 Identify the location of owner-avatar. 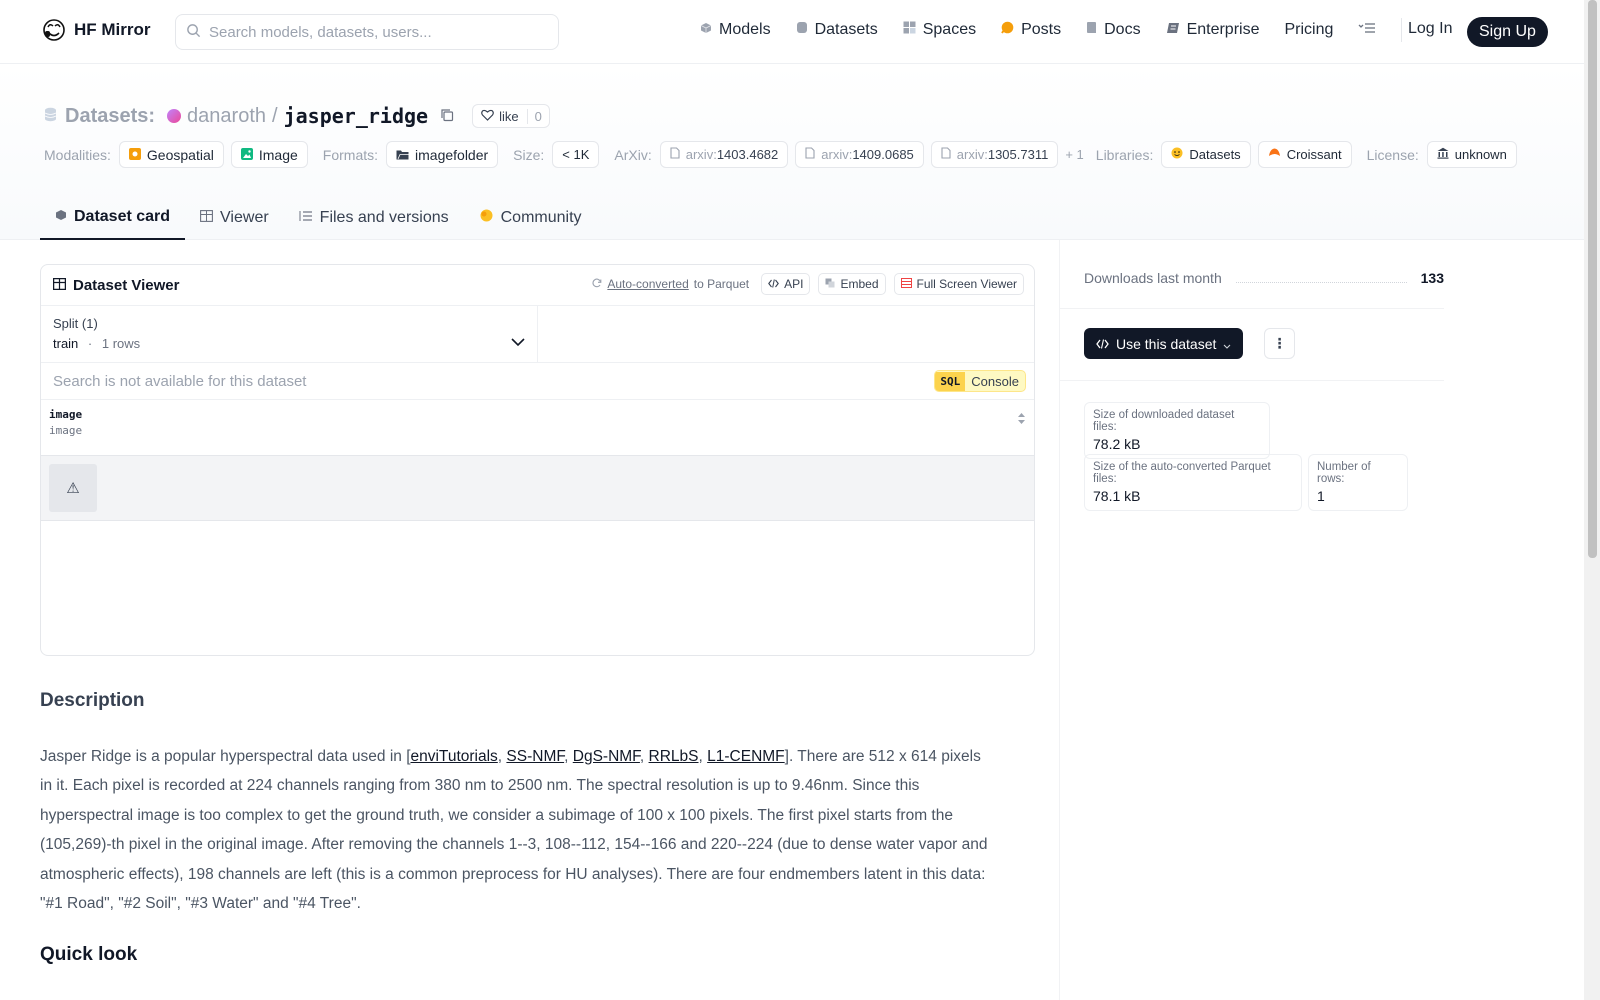
(174, 116).